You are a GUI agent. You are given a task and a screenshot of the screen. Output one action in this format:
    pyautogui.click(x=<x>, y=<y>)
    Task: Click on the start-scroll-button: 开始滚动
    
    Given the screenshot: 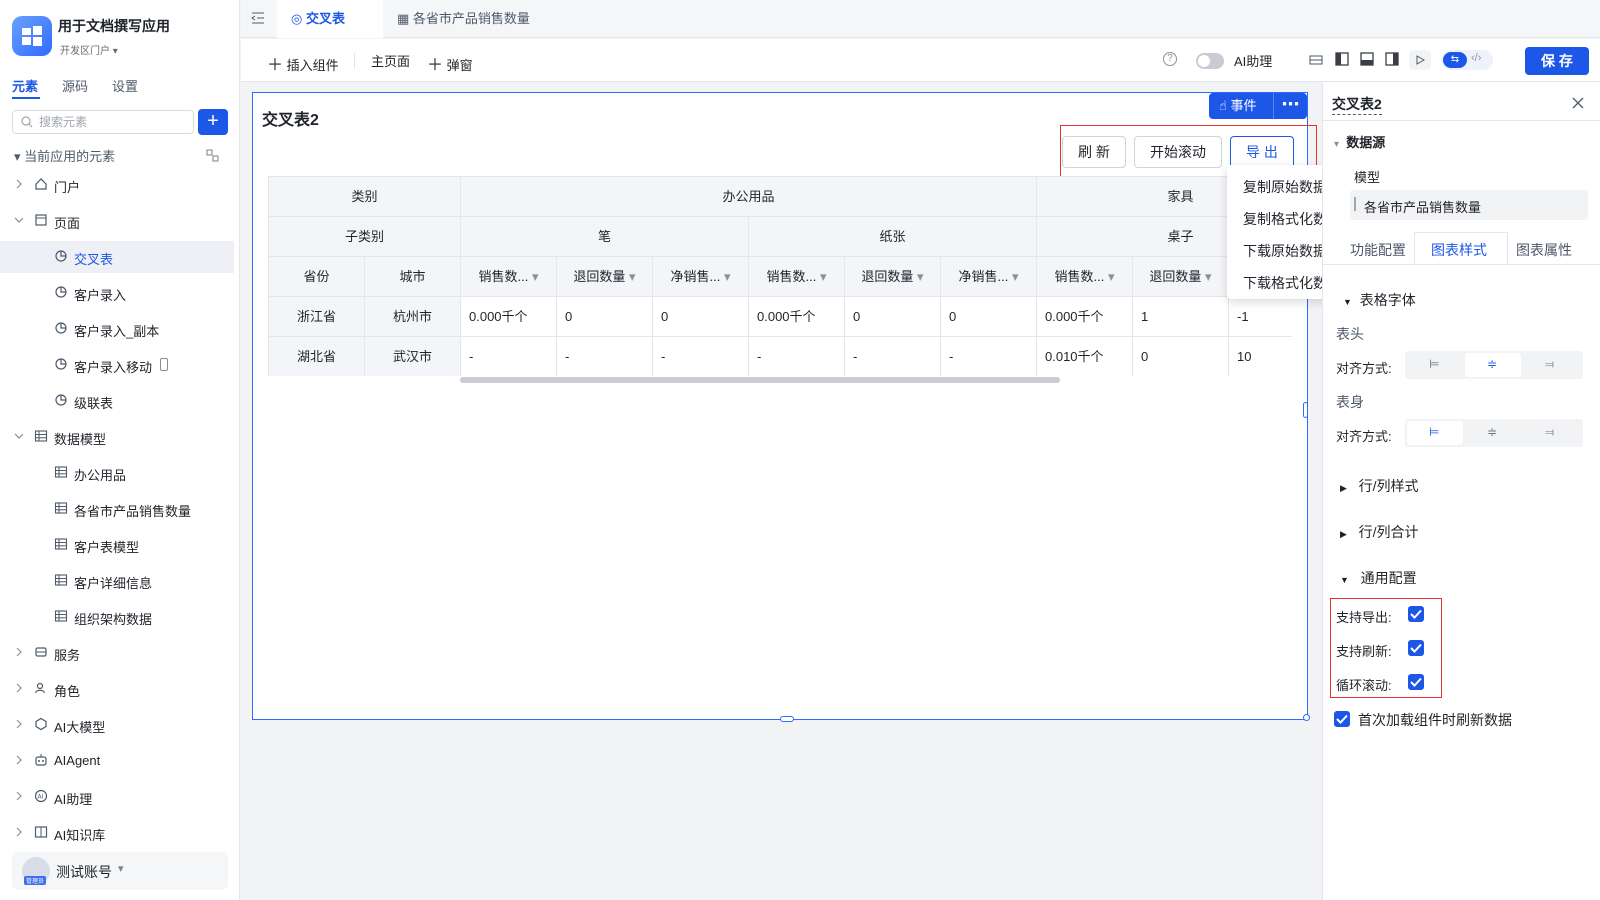 What is the action you would take?
    pyautogui.click(x=1178, y=152)
    